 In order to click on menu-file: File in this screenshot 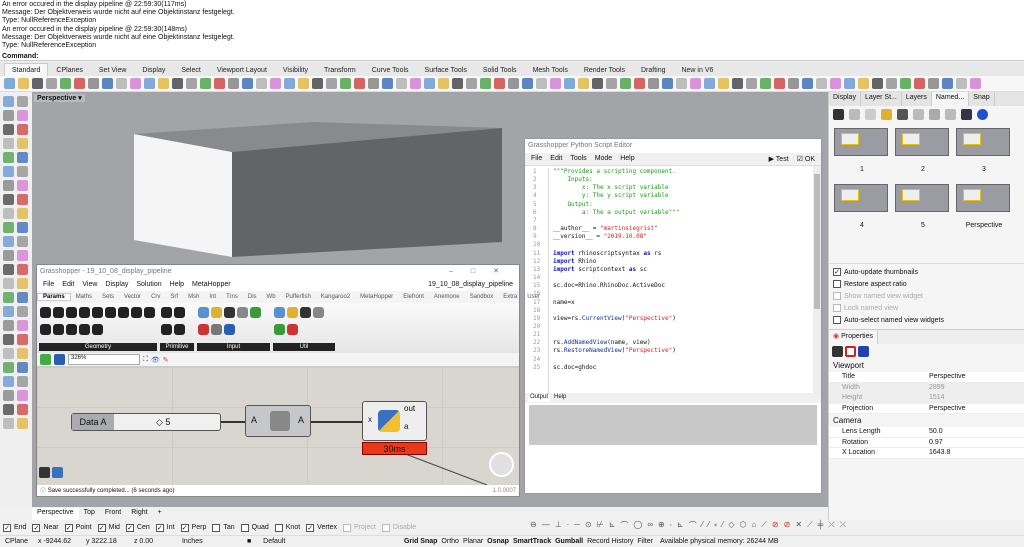, I will do `click(536, 159)`.